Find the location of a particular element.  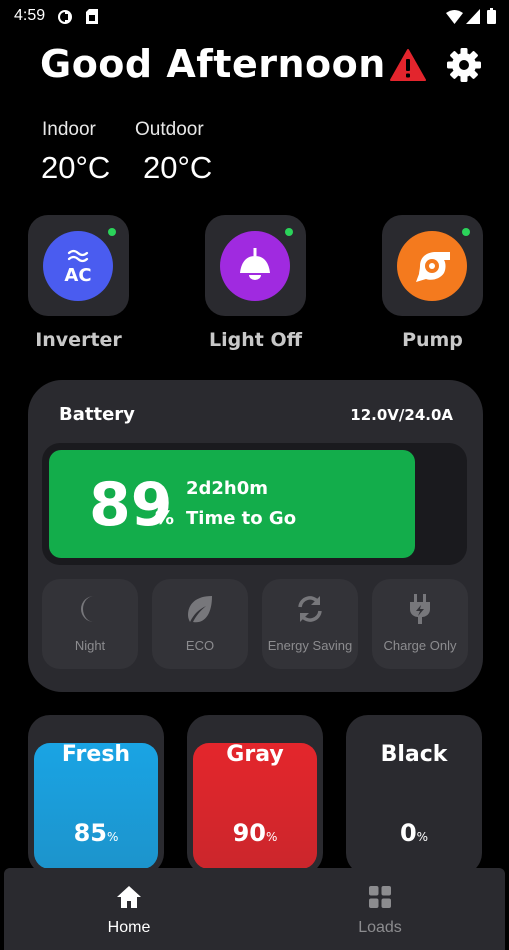

device-pump-status-dot is located at coordinates (466, 232).